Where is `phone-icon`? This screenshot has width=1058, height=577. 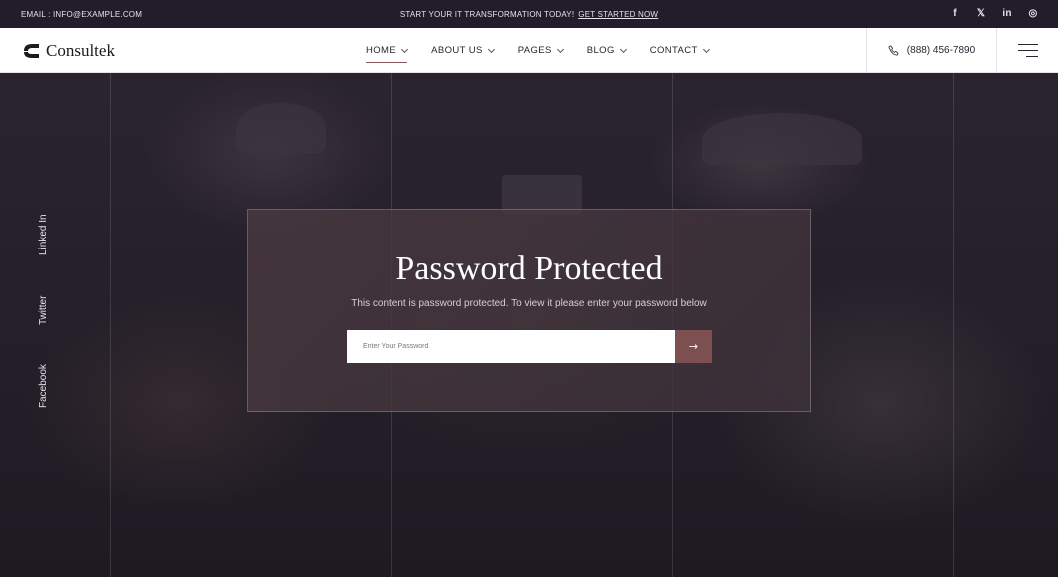 phone-icon is located at coordinates (893, 50).